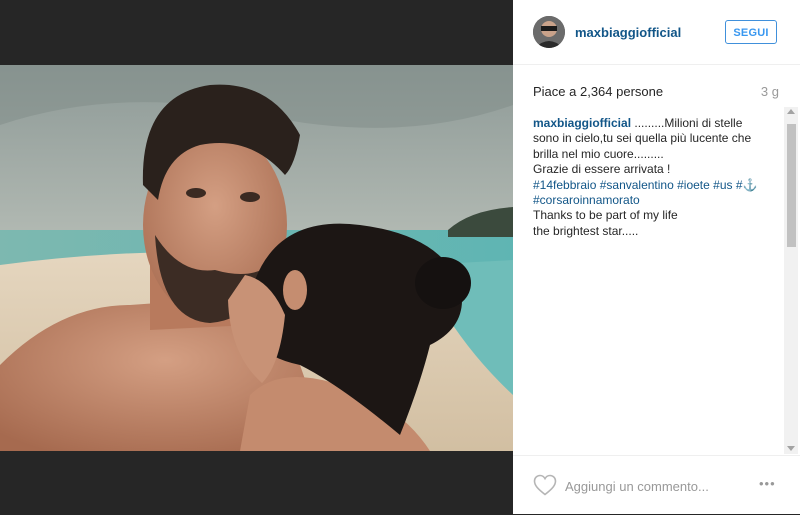 The width and height of the screenshot is (800, 515). I want to click on post-age: 3 g, so click(770, 91).